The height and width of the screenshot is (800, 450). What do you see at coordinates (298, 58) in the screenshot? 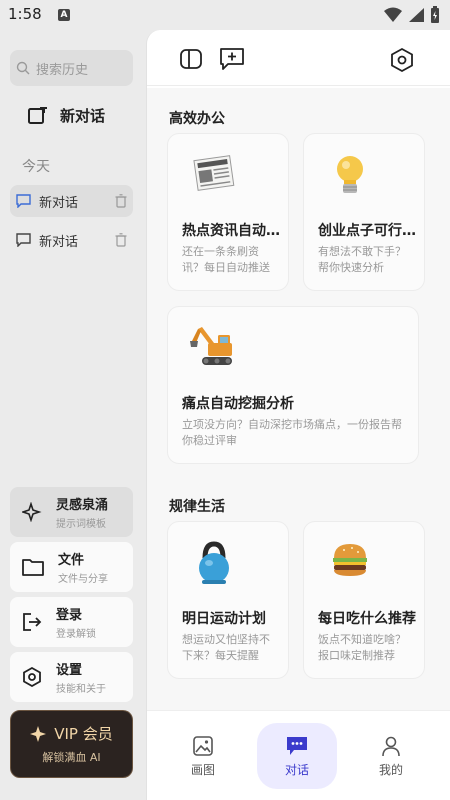
I see `top-toolbar` at bounding box center [298, 58].